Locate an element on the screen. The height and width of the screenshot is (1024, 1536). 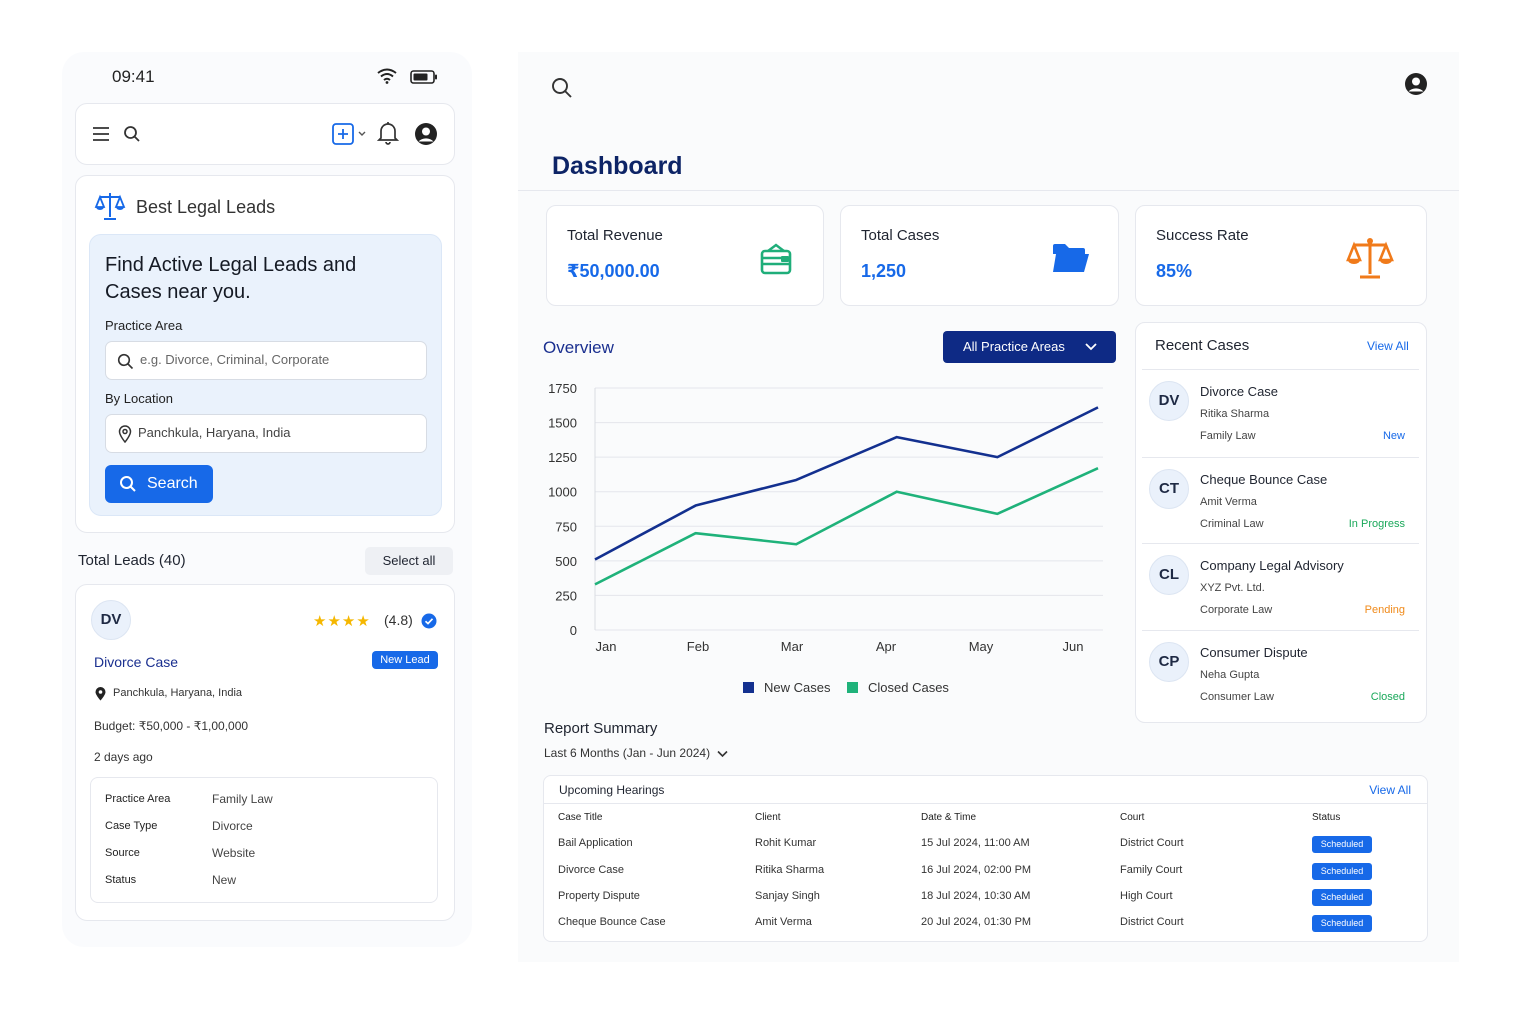
column-header: Date & Time is located at coordinates (949, 817).